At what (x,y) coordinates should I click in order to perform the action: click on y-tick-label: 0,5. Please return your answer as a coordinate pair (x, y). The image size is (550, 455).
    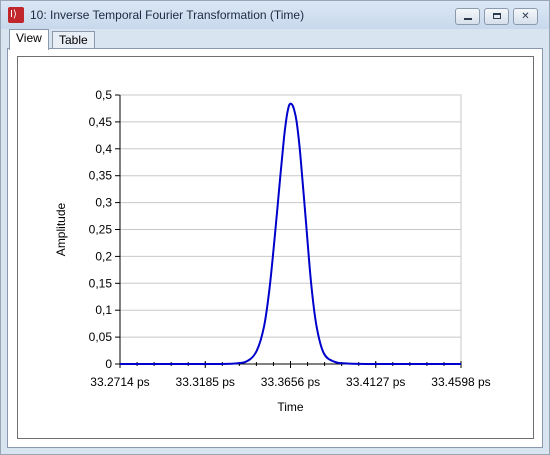
    Looking at the image, I should click on (103, 95).